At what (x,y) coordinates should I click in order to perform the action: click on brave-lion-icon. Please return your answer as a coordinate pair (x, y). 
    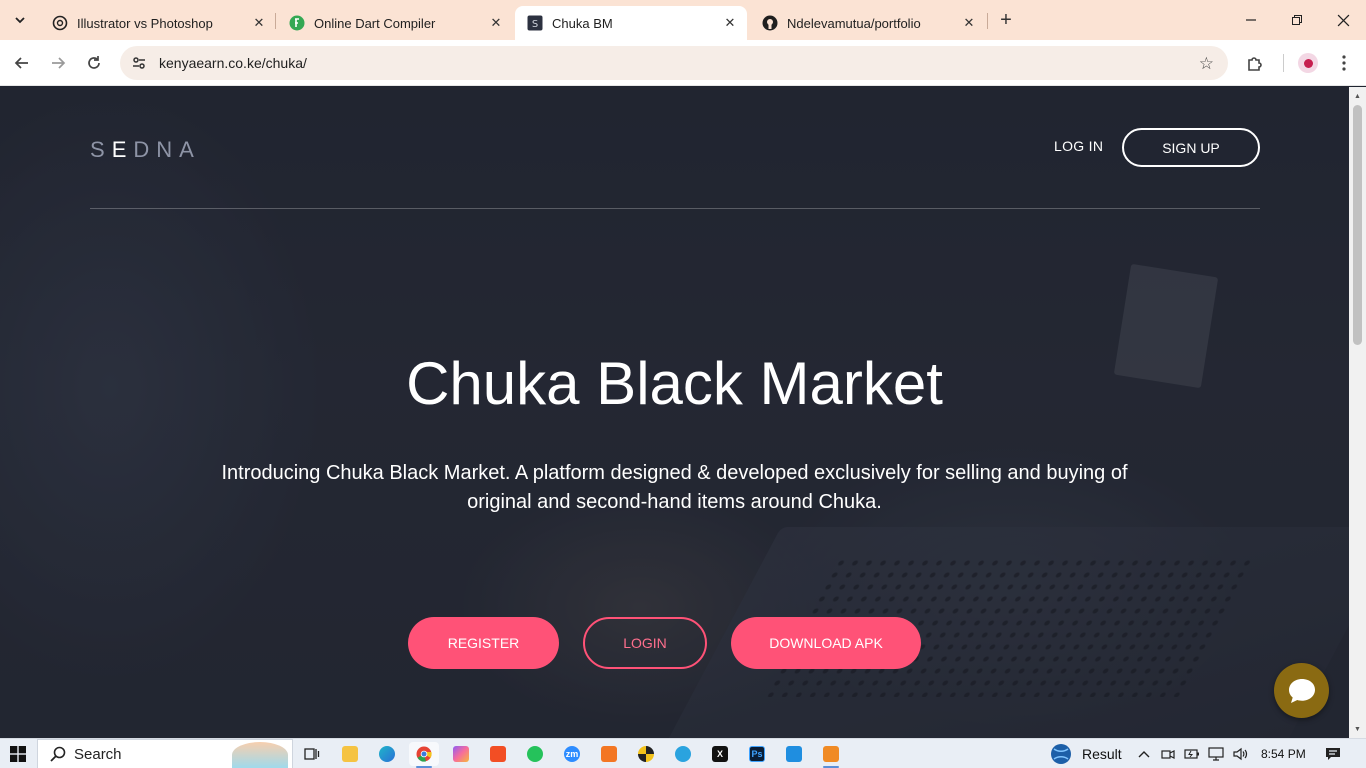
    Looking at the image, I should click on (498, 754).